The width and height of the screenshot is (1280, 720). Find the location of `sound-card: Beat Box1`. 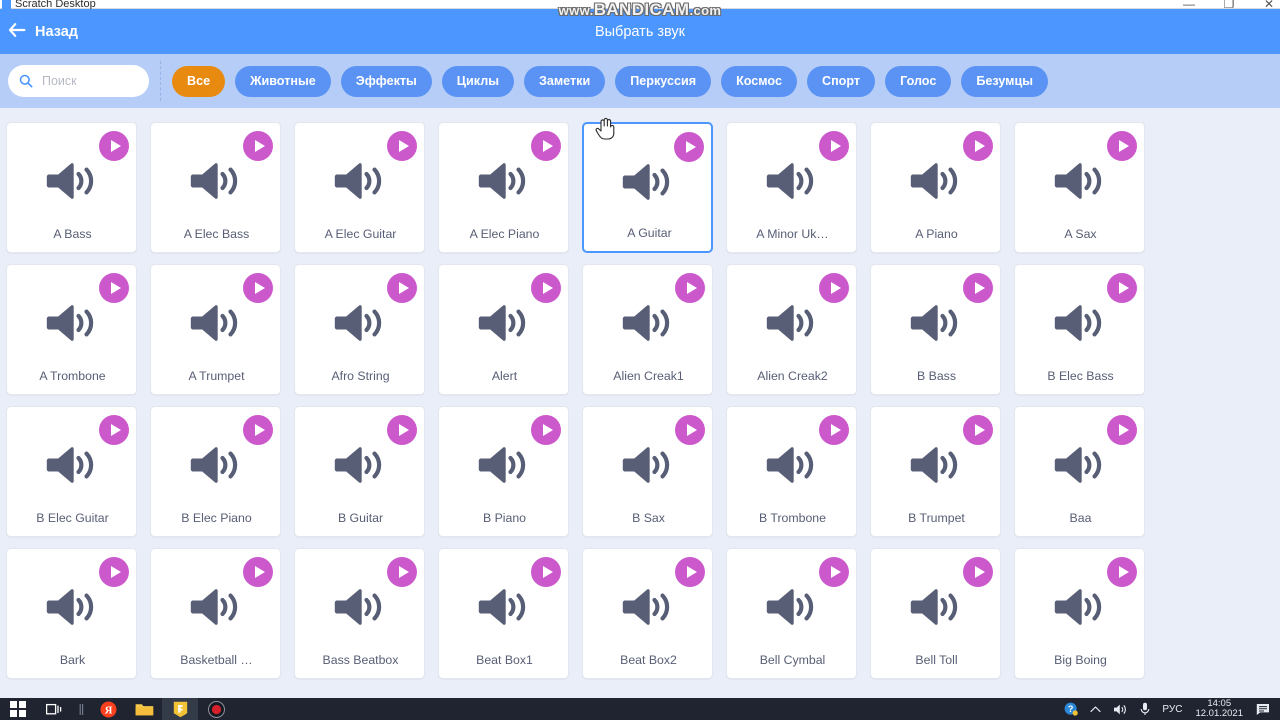

sound-card: Beat Box1 is located at coordinates (503, 613).